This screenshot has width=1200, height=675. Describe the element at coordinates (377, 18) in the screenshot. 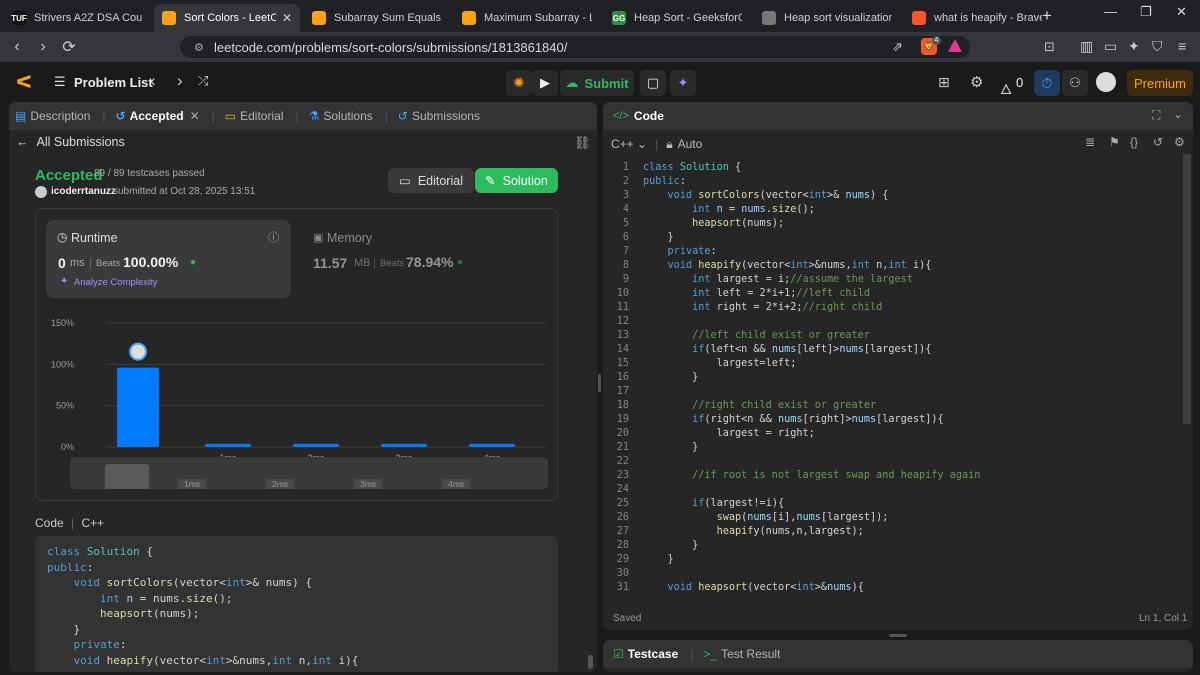

I see `browser-tab: Subarray Sum Equals K - L` at that location.